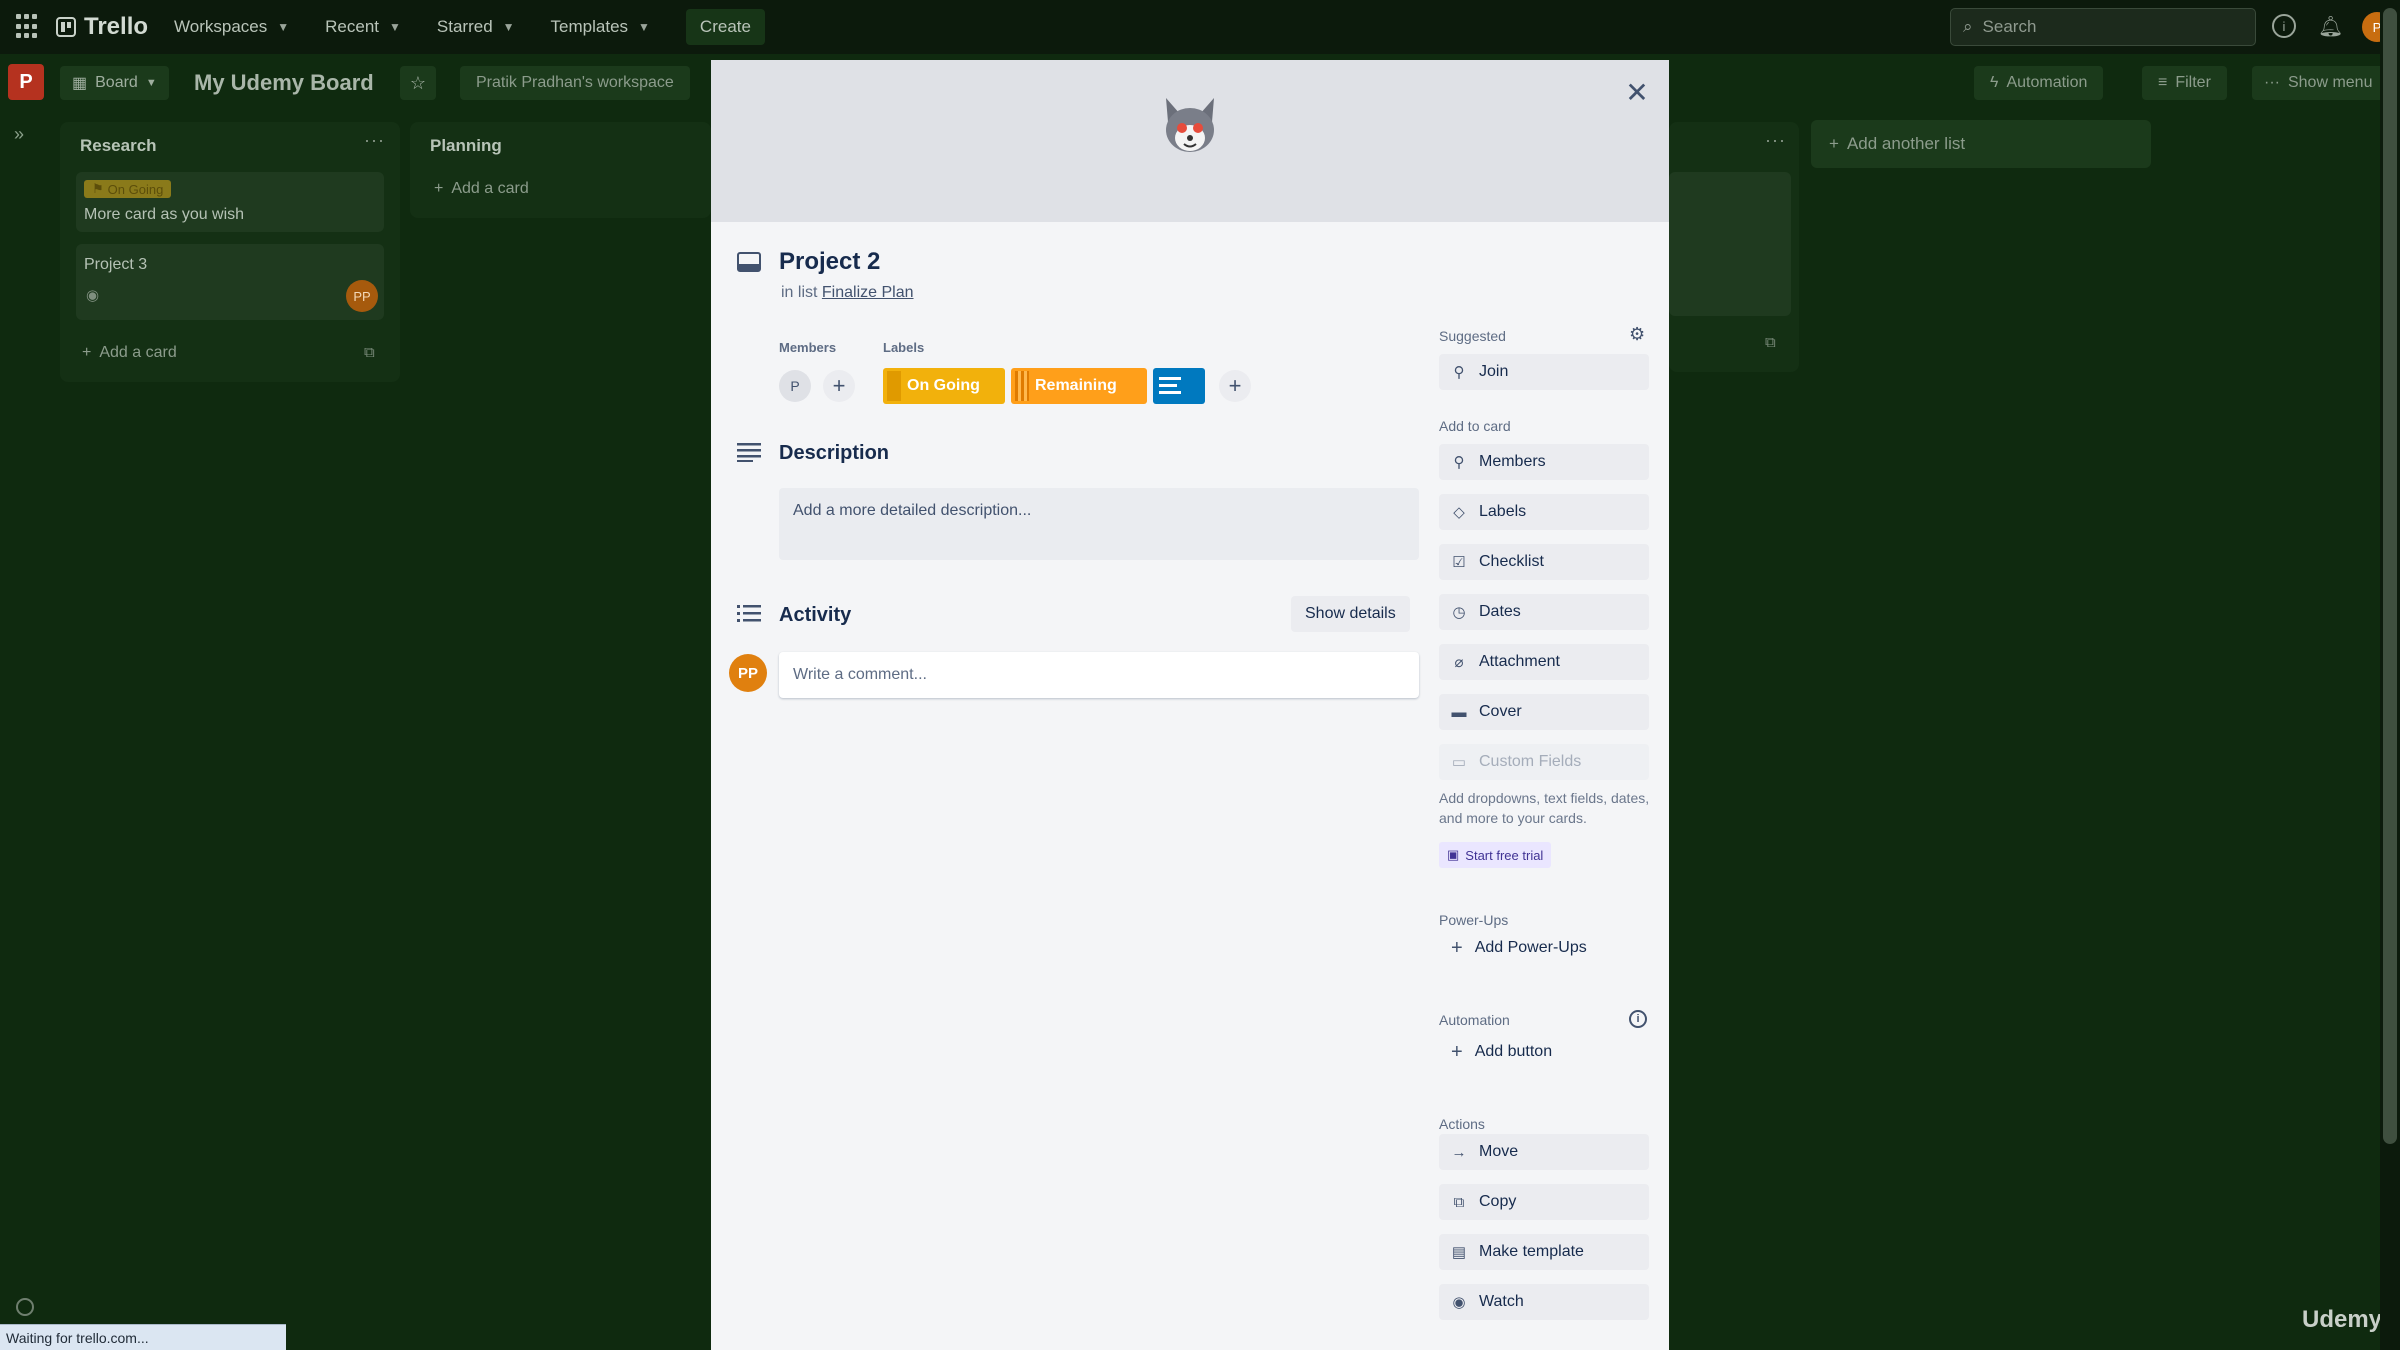 The image size is (2400, 1350). I want to click on list-link: Finalize Plan, so click(868, 292).